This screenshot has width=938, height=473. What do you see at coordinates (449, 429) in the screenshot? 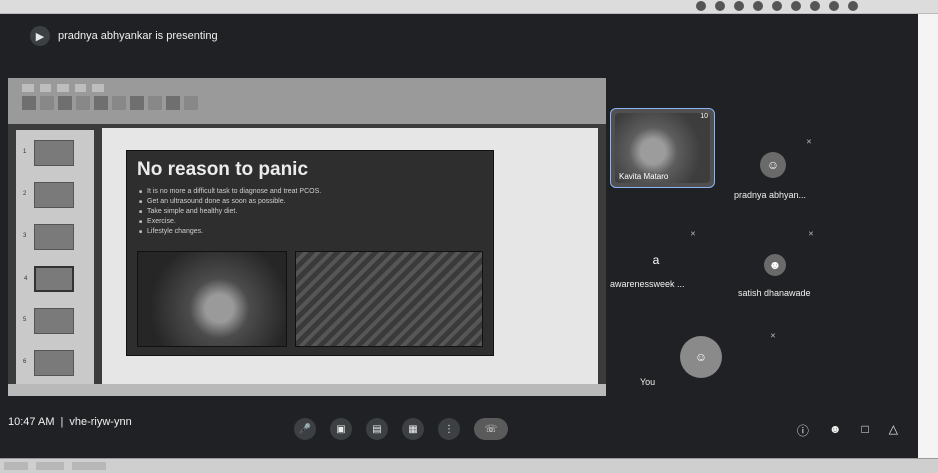
I see `more-options-icon: ⋮` at bounding box center [449, 429].